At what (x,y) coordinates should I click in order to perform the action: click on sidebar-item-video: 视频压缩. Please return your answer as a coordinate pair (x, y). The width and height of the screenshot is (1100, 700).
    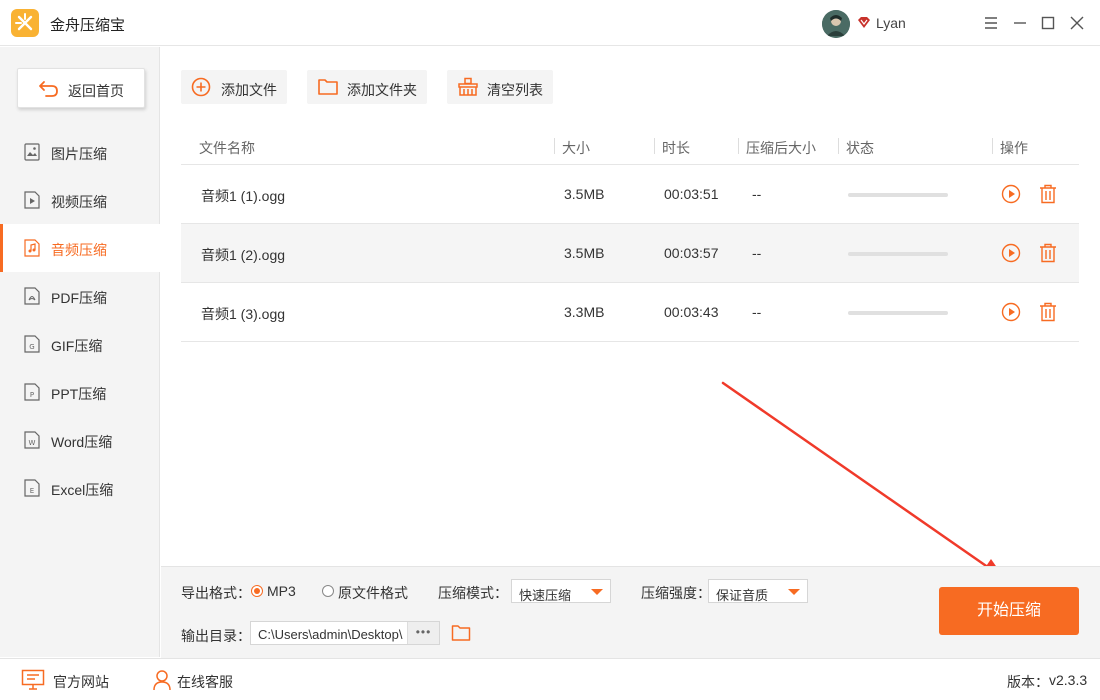
    Looking at the image, I should click on (80, 200).